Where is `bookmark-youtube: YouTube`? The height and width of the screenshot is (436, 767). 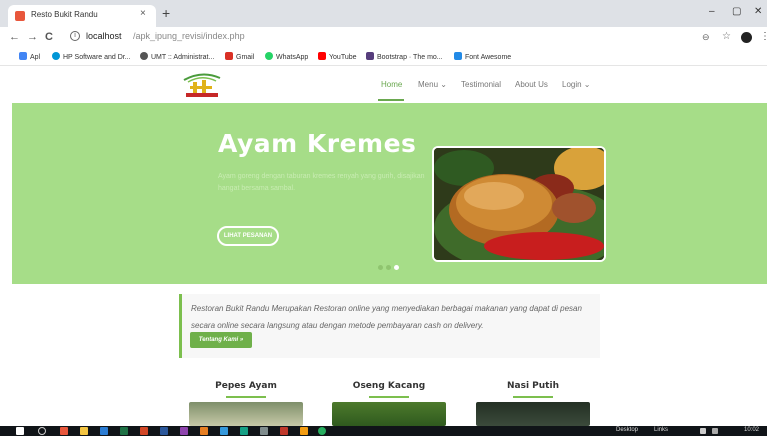
bookmark-youtube: YouTube is located at coordinates (337, 56).